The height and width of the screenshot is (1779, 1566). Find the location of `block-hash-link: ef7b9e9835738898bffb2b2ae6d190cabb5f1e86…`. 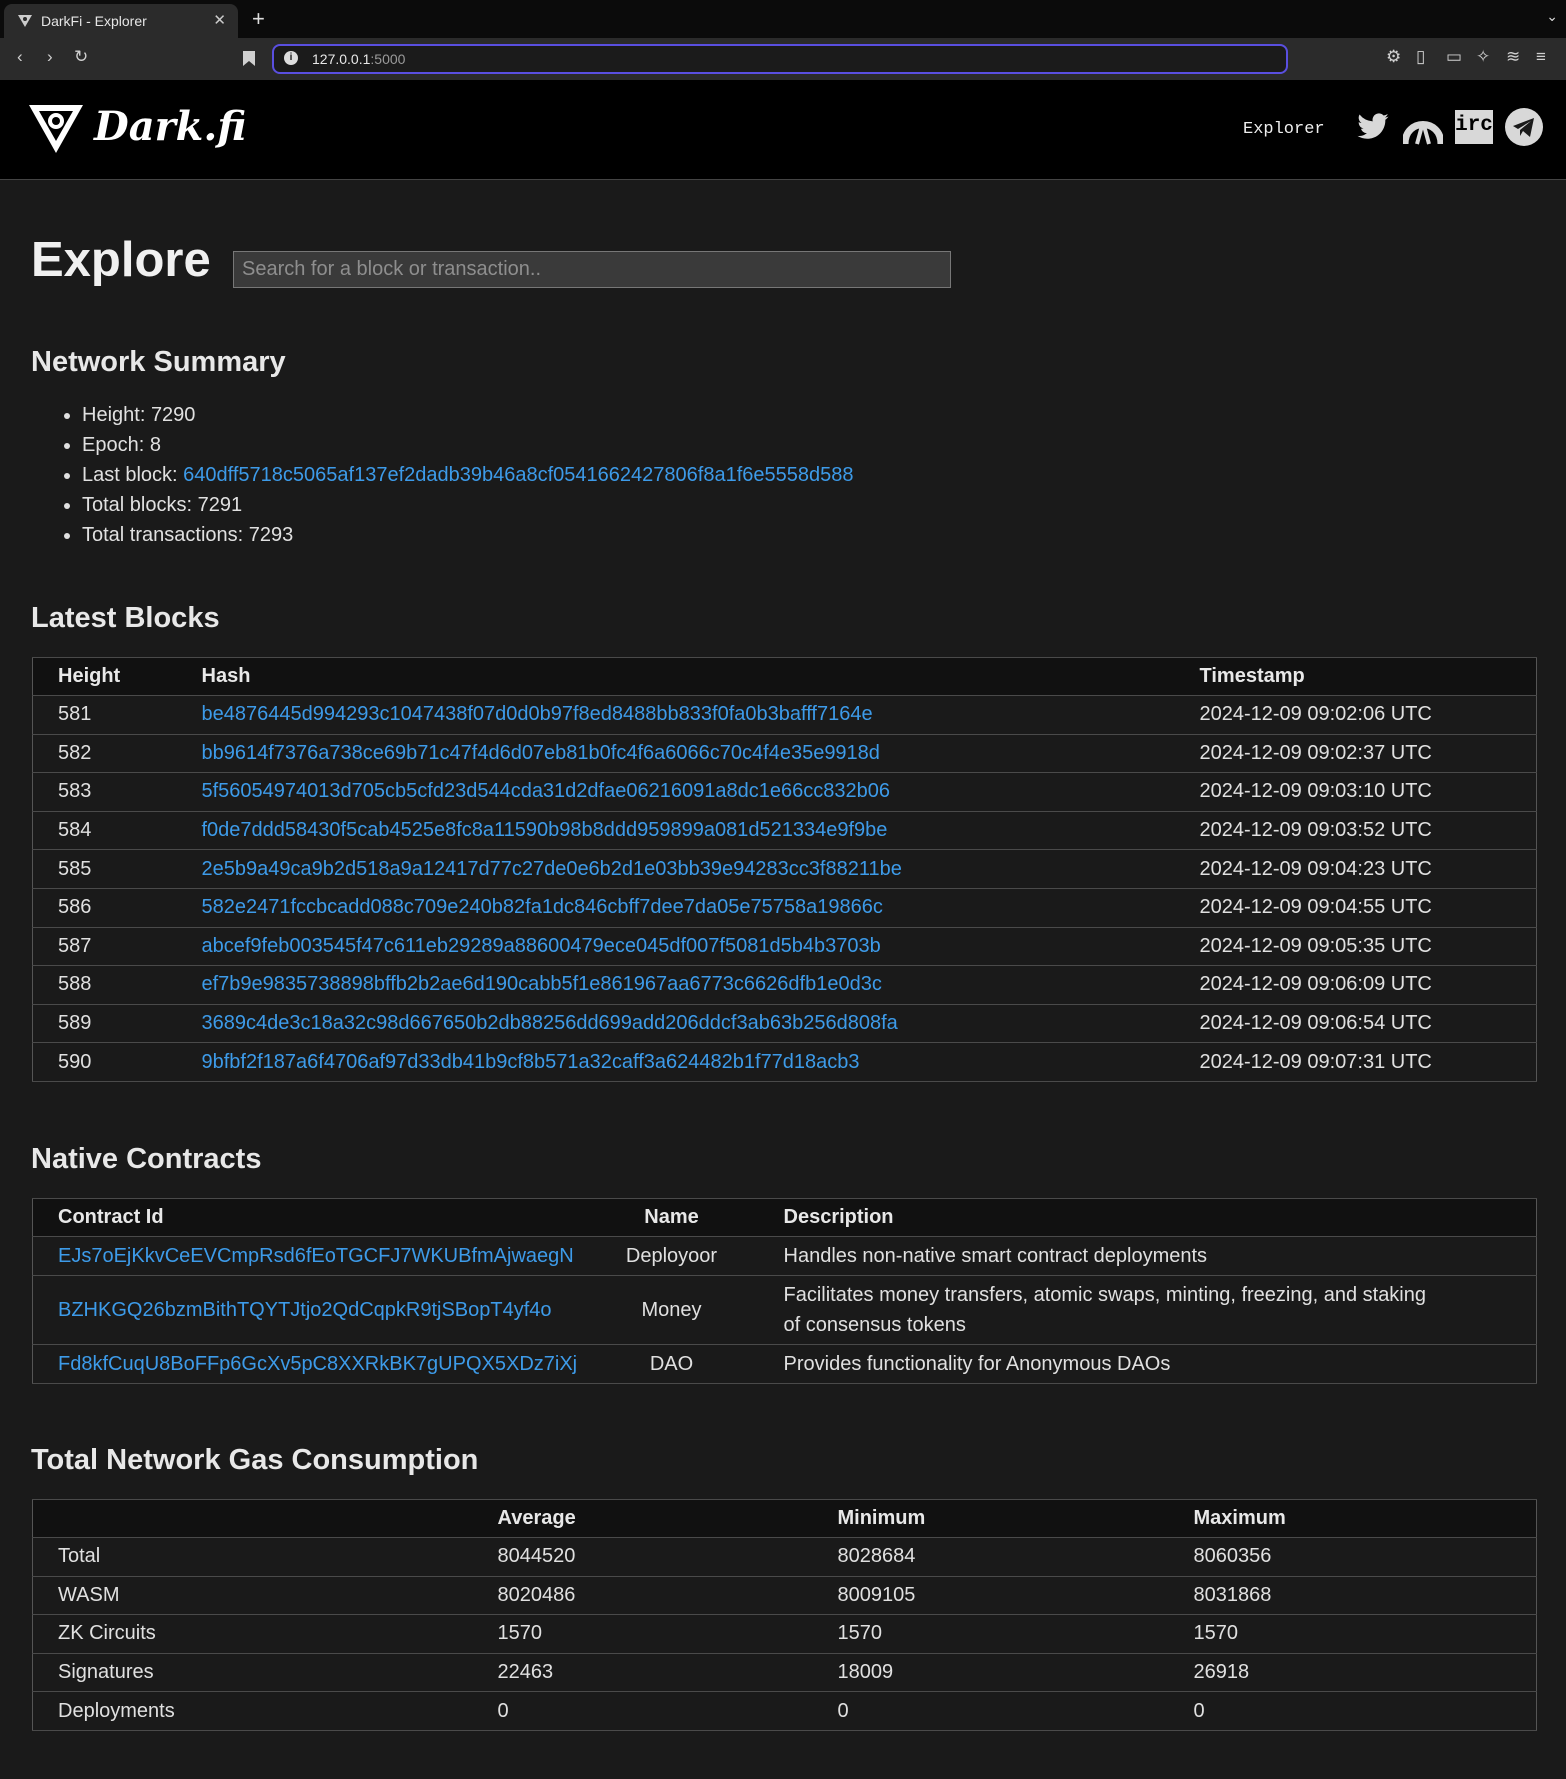

block-hash-link: ef7b9e9835738898bffb2b2ae6d190cabb5f1e86… is located at coordinates (542, 984).